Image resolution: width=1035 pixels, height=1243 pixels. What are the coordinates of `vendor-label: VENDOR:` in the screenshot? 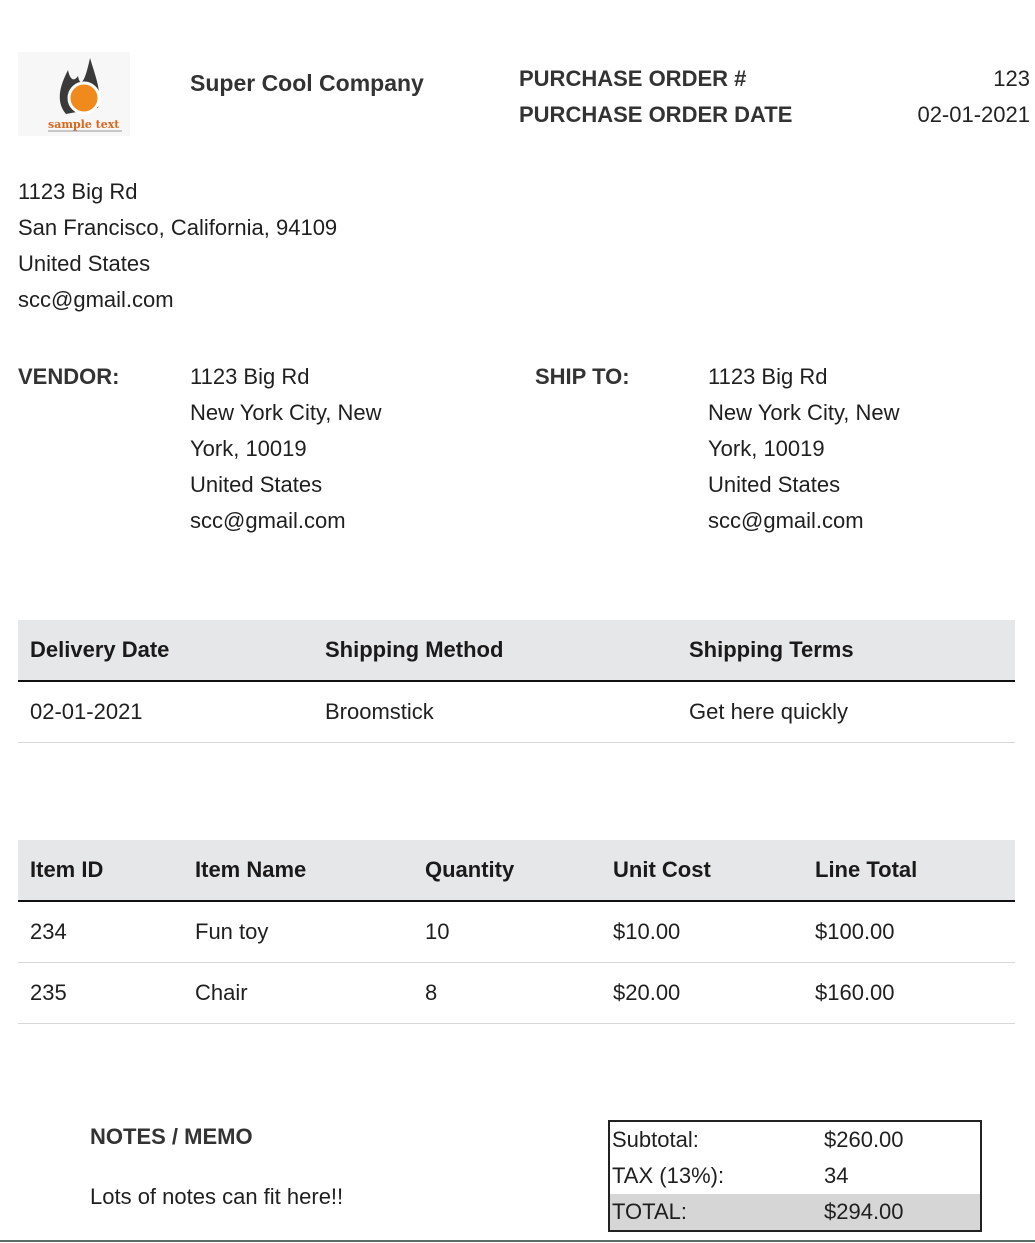 It's located at (69, 376).